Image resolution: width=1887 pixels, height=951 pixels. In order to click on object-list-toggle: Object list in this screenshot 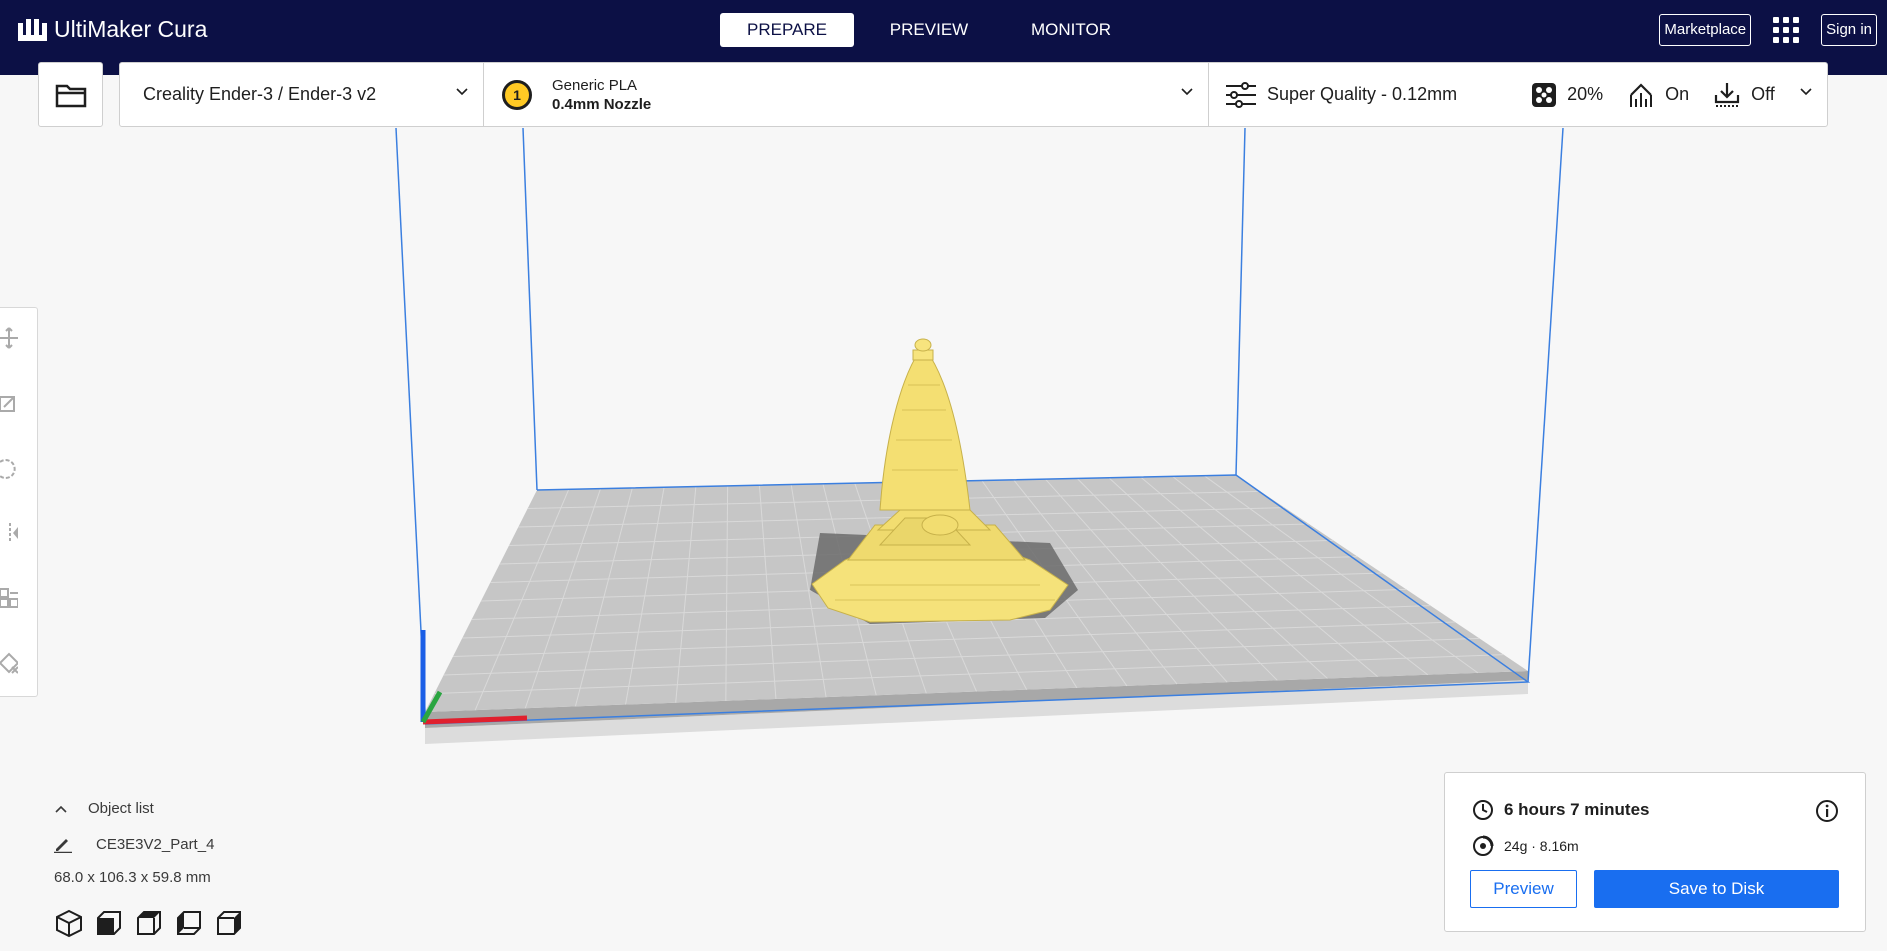, I will do `click(134, 808)`.